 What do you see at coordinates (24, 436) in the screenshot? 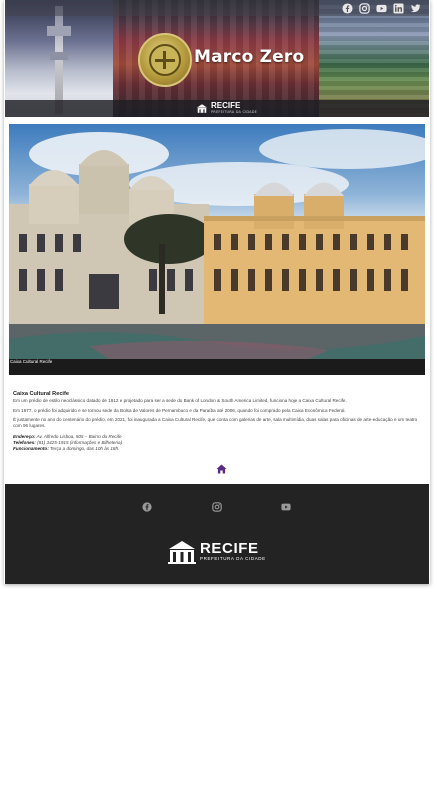
I see `address-label: Endereço:` at bounding box center [24, 436].